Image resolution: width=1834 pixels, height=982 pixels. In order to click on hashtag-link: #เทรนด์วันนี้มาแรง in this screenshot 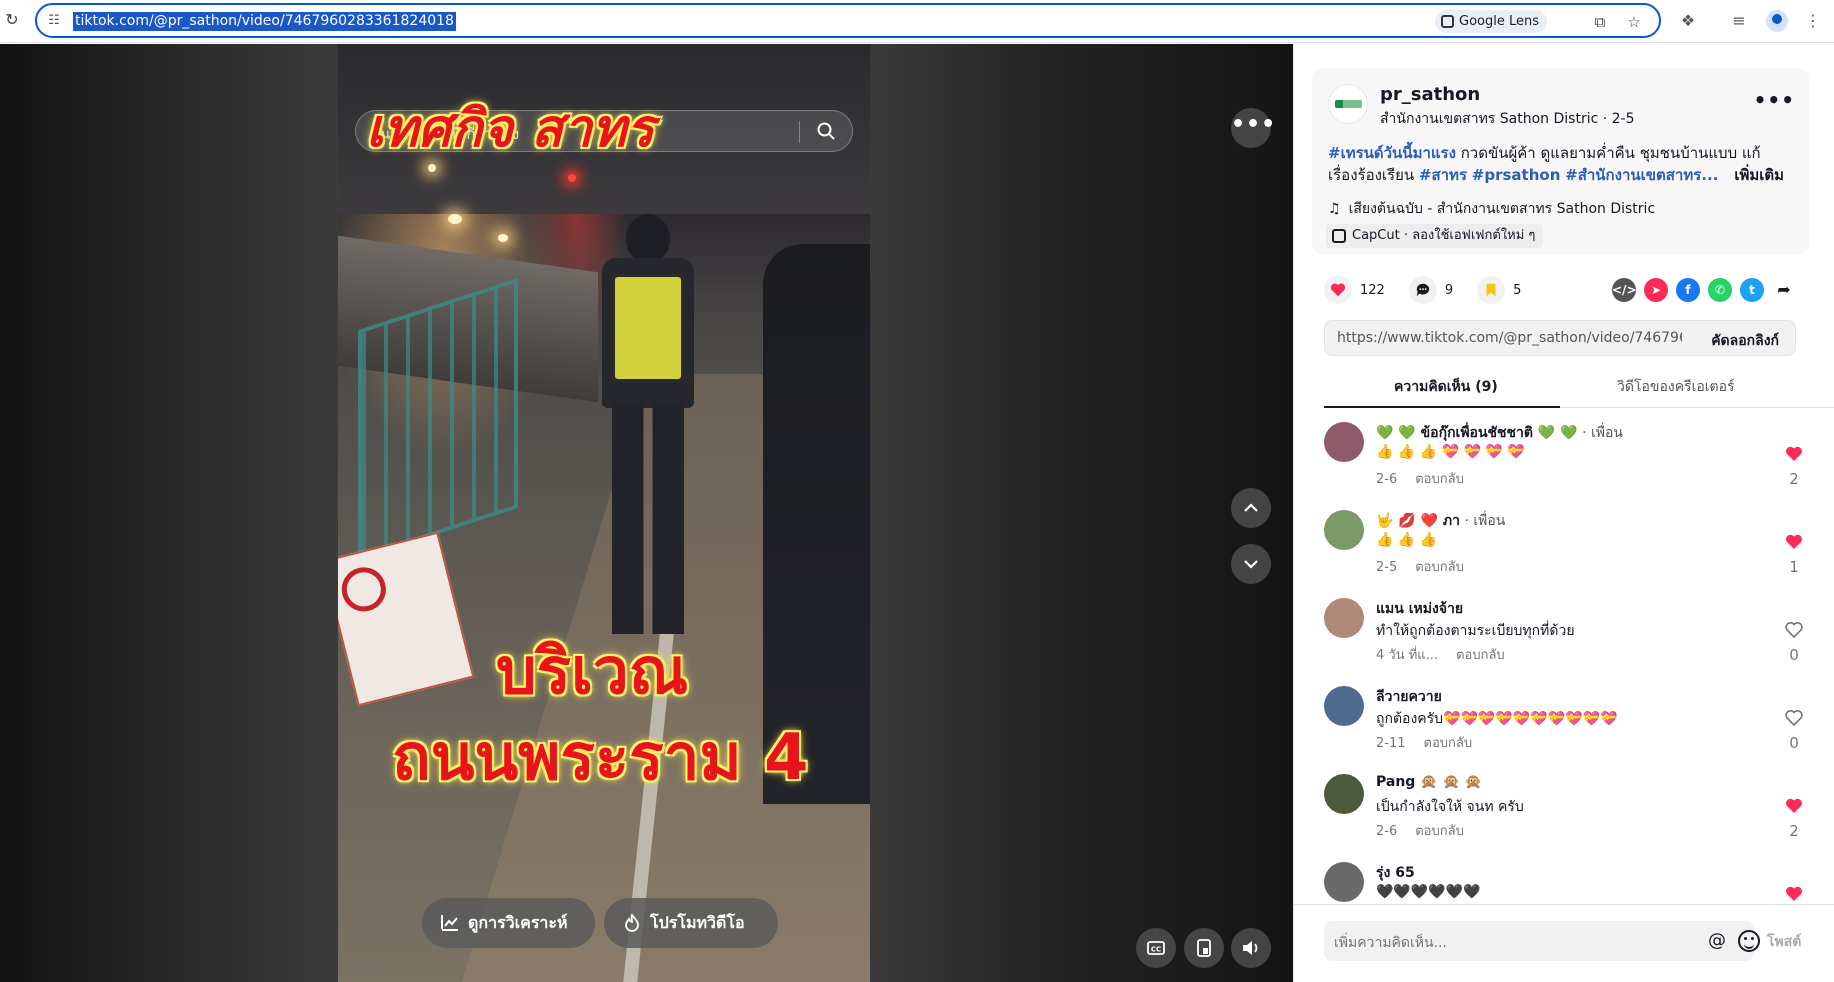, I will do `click(1392, 153)`.